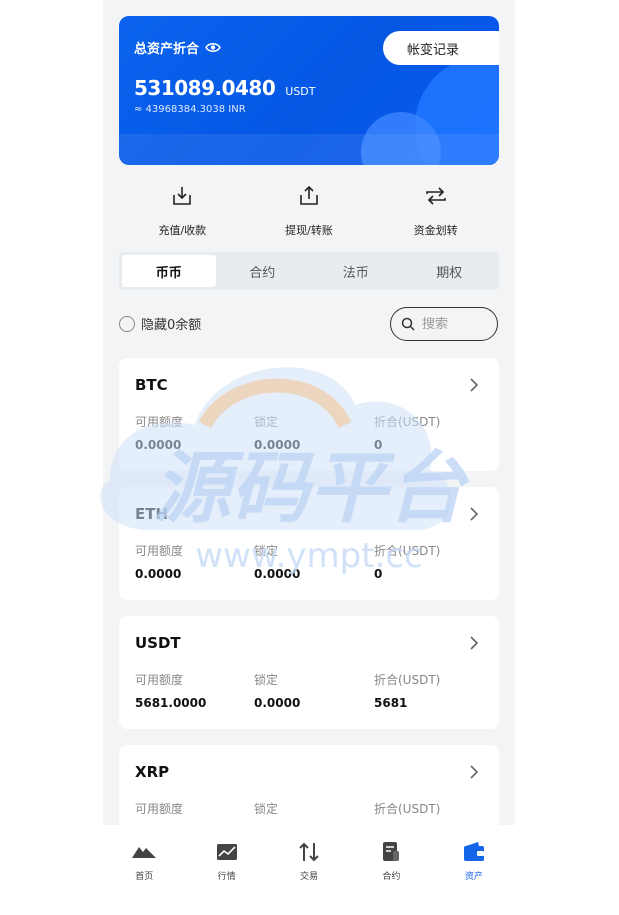 The image size is (619, 915). Describe the element at coordinates (152, 772) in the screenshot. I see `coin-name: XRP` at that location.